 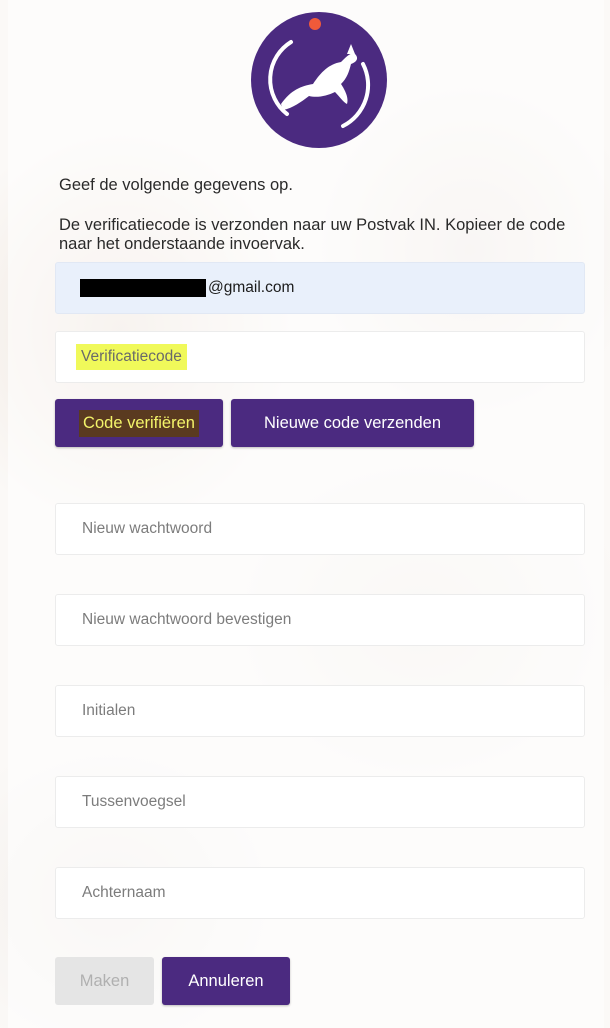 I want to click on infix-input: Tussenvoegsel, so click(x=320, y=802).